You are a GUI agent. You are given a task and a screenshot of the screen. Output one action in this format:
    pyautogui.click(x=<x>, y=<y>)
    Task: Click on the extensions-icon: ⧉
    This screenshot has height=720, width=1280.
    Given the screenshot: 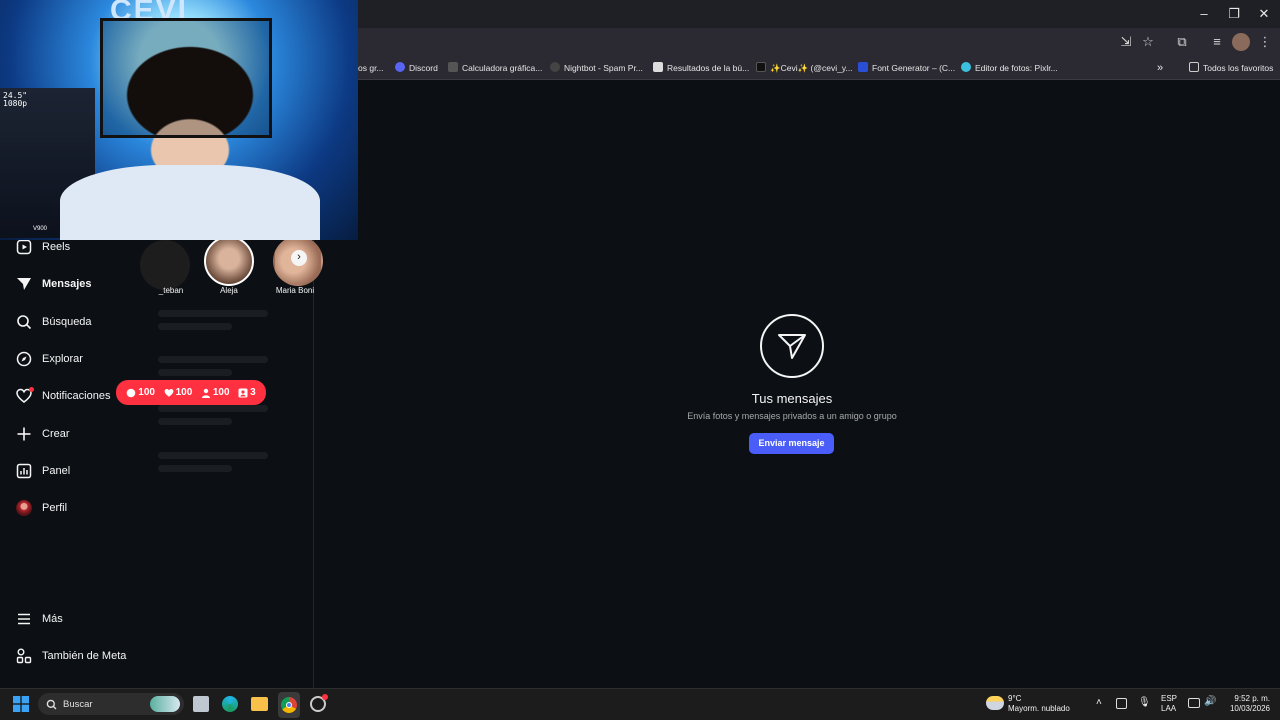 What is the action you would take?
    pyautogui.click(x=1182, y=42)
    